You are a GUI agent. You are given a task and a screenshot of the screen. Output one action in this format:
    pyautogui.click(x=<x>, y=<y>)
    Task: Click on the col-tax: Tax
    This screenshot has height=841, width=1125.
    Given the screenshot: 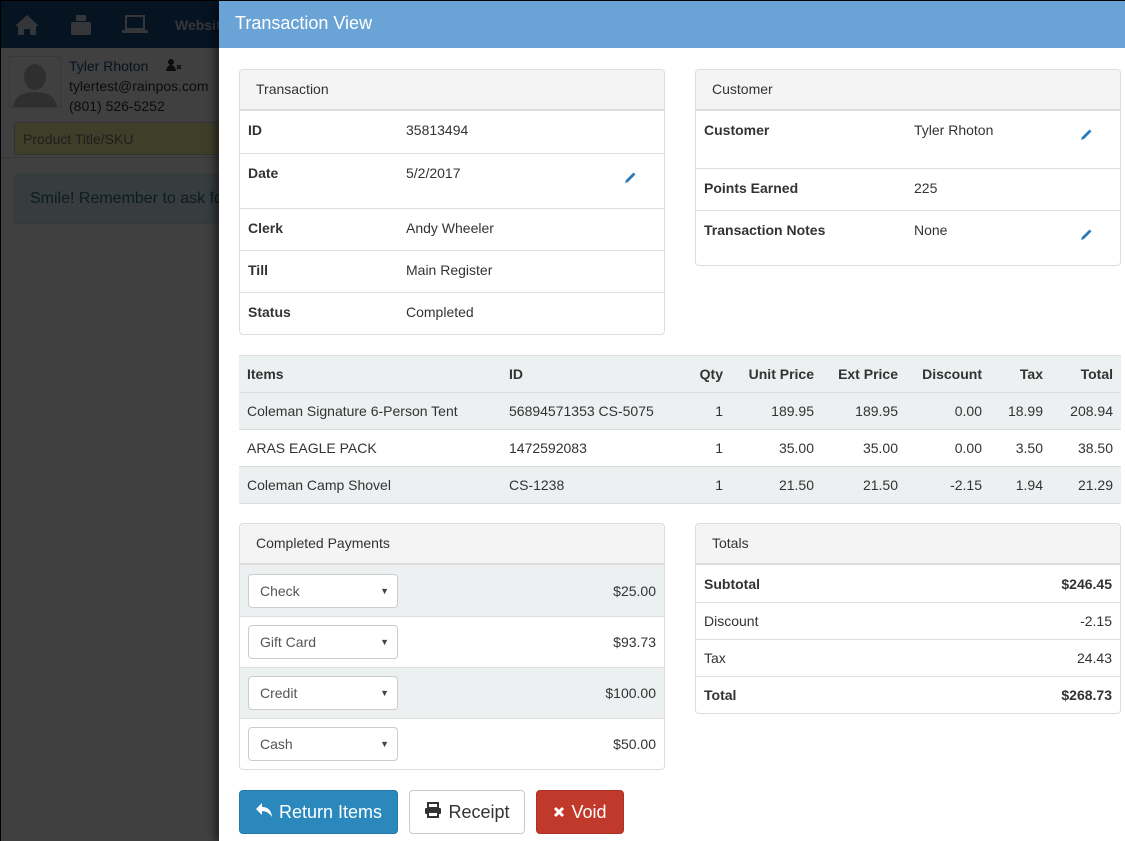 What is the action you would take?
    pyautogui.click(x=1020, y=374)
    